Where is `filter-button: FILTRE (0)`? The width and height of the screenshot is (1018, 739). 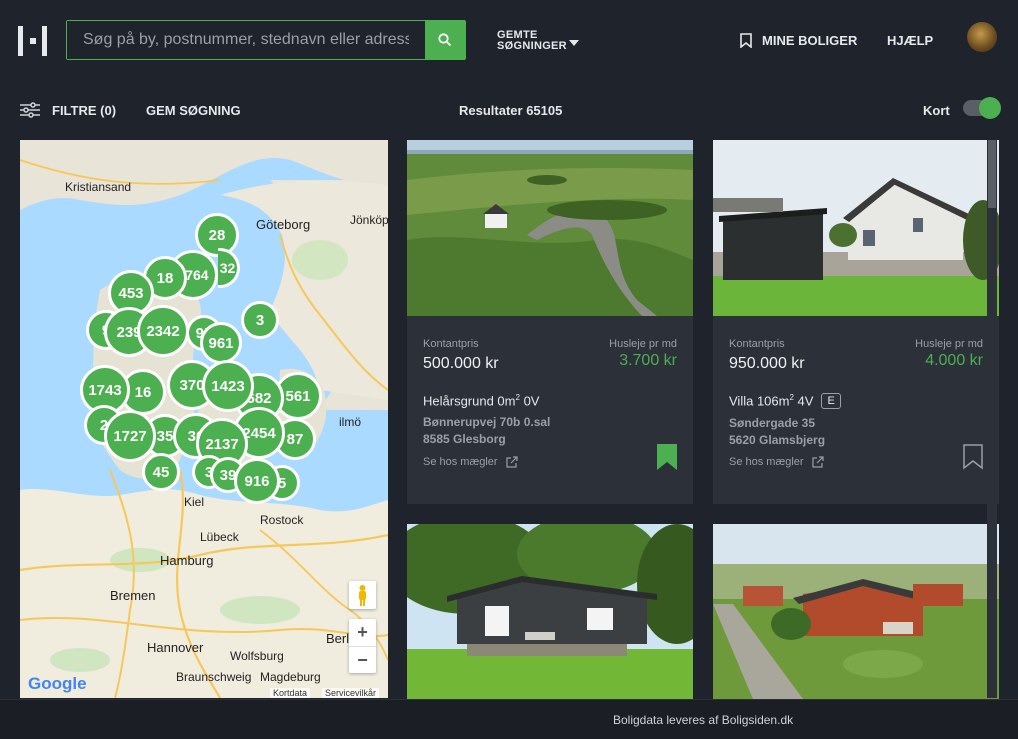 filter-button: FILTRE (0) is located at coordinates (68, 110).